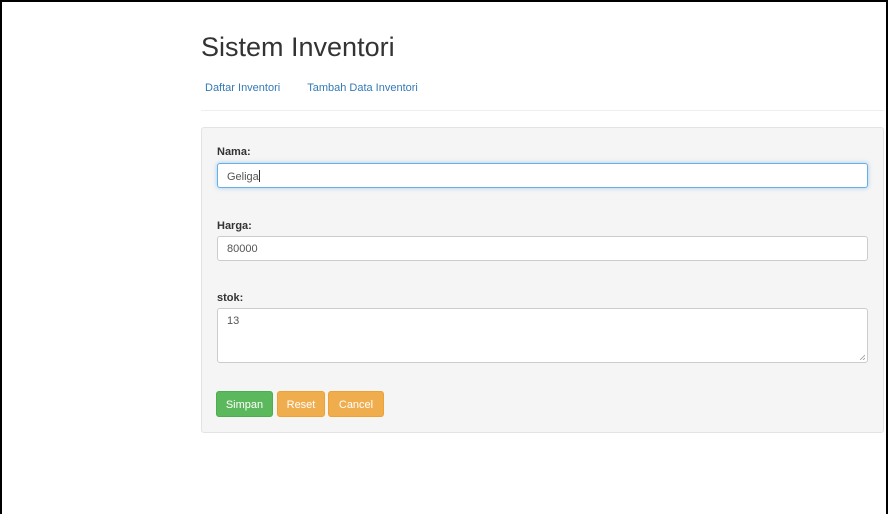 The height and width of the screenshot is (514, 890). I want to click on stok-label: stok:, so click(230, 298).